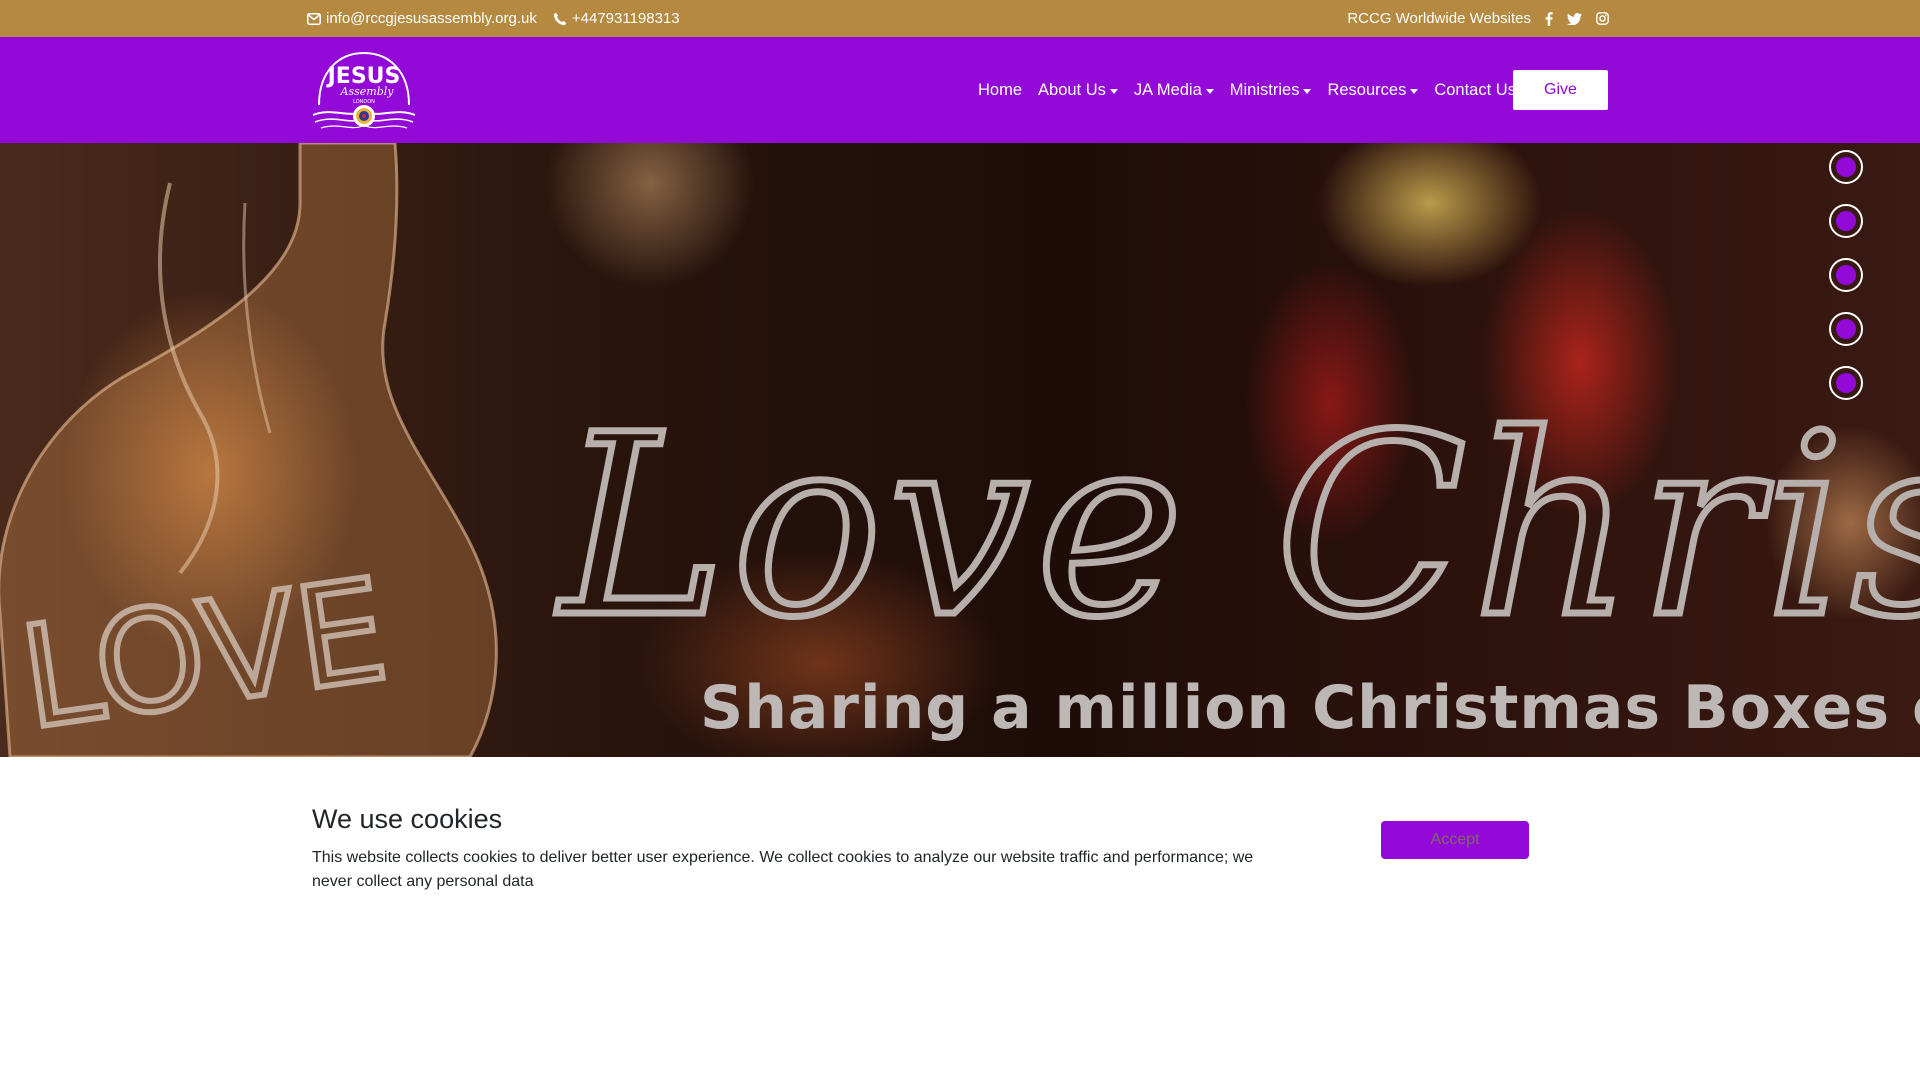 This screenshot has height=1080, width=1920. What do you see at coordinates (1310, 708) in the screenshot?
I see `hero-subtitle: Sharing a million Christmas Boxes of` at bounding box center [1310, 708].